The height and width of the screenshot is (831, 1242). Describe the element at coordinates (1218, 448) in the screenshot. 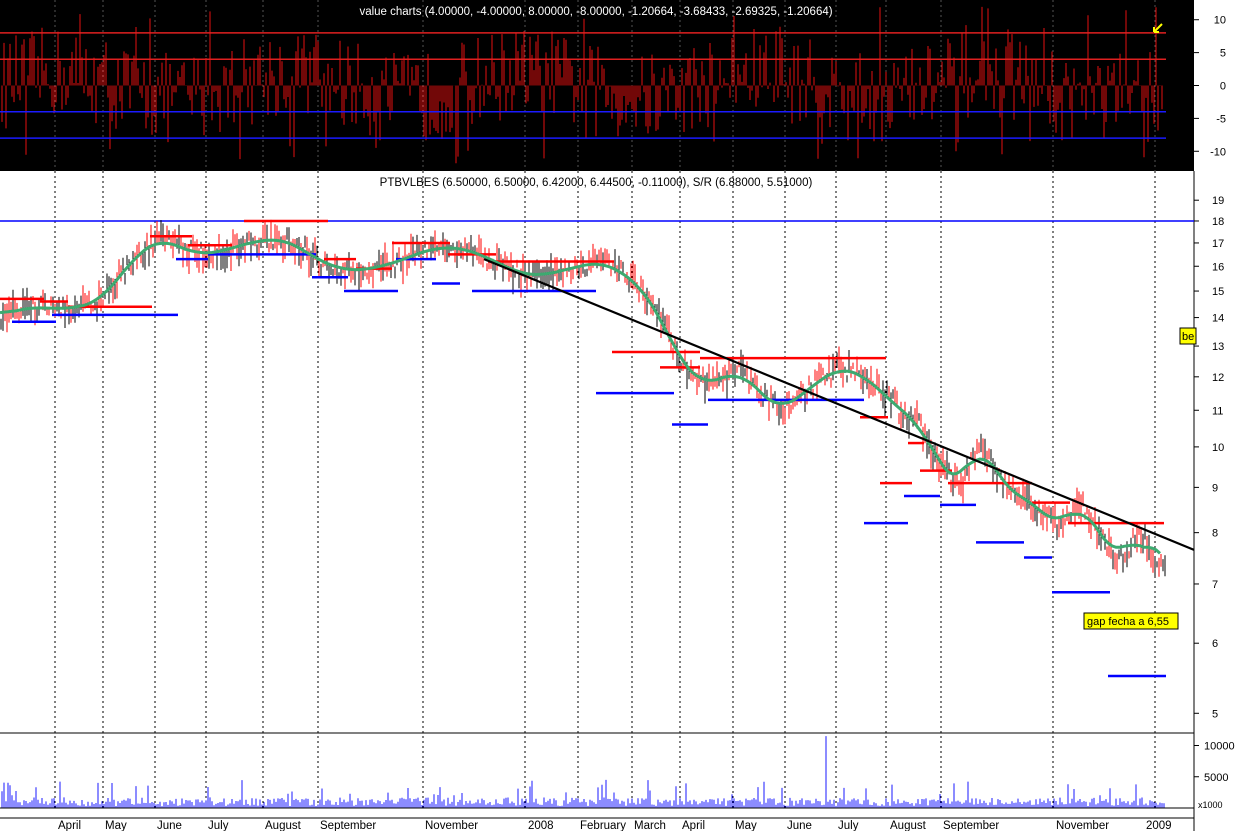

I see `price-tick-label: 10` at that location.